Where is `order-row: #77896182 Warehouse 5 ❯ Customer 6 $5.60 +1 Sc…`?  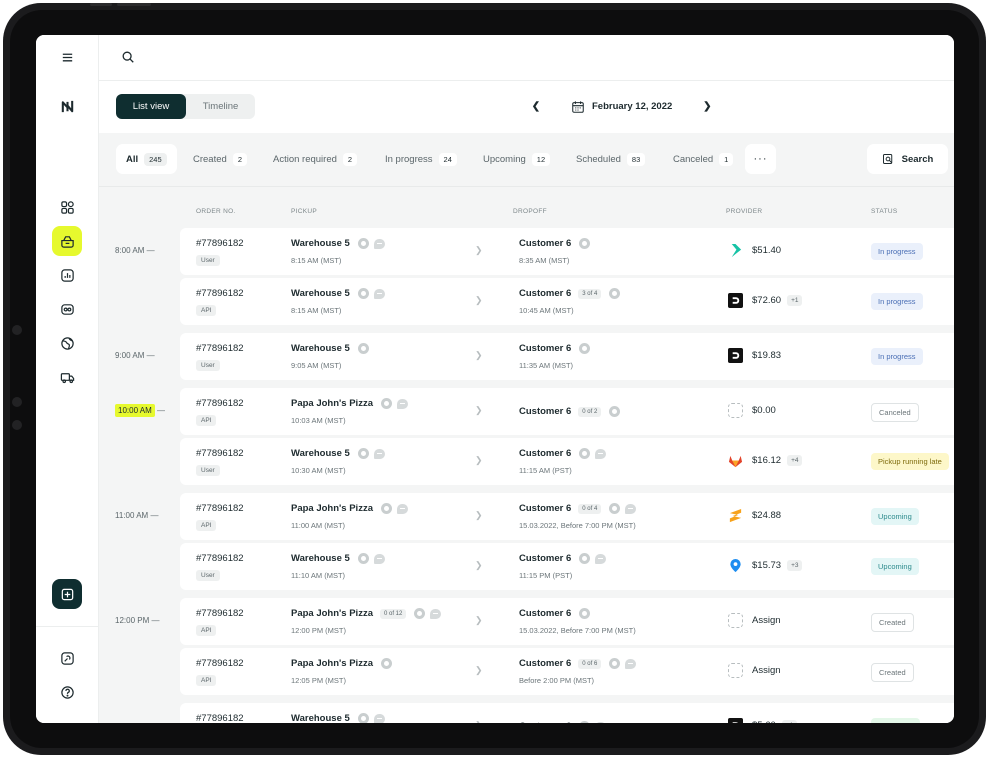
order-row: #77896182 Warehouse 5 ❯ Customer 6 $5.60 +1 Sc… is located at coordinates (567, 713).